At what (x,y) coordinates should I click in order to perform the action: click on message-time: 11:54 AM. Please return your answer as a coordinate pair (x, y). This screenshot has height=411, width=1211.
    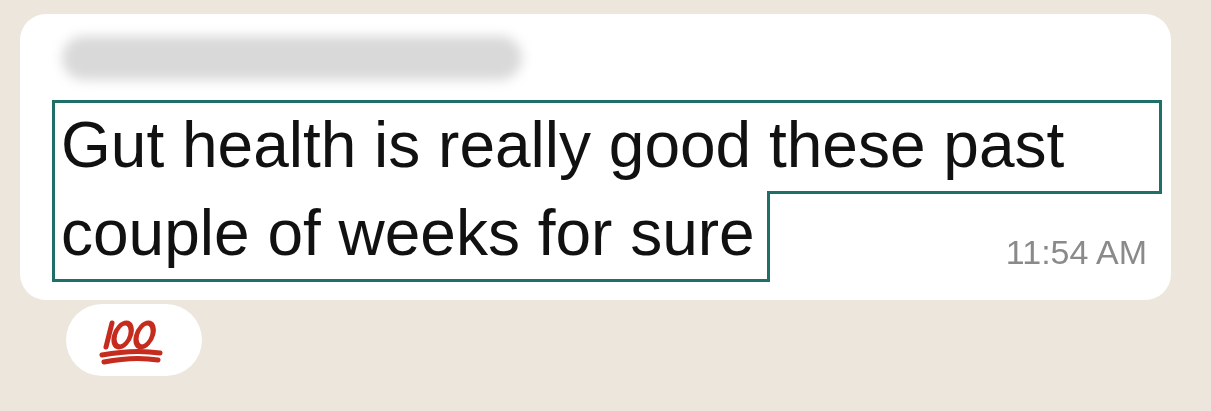
    Looking at the image, I should click on (1076, 252).